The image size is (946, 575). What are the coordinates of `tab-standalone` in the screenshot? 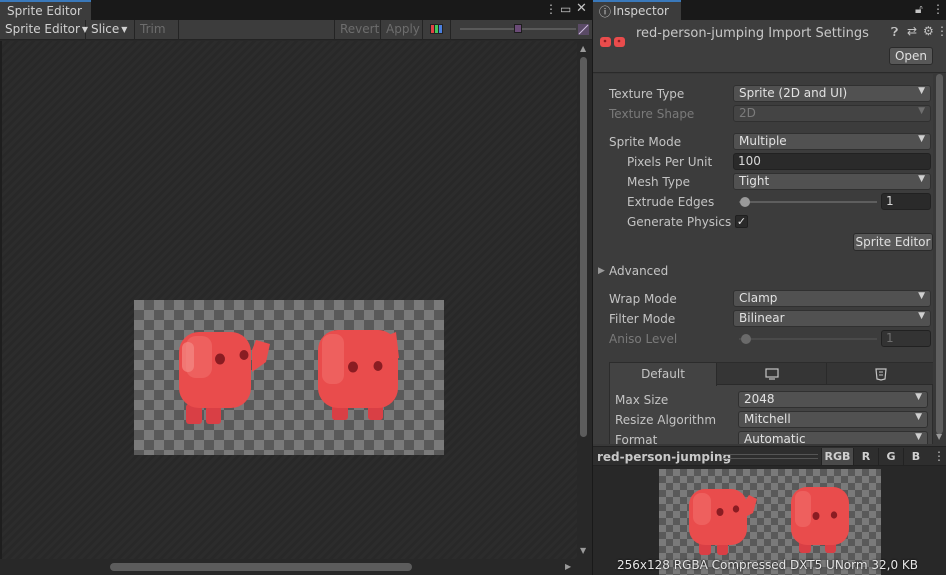 It's located at (772, 374).